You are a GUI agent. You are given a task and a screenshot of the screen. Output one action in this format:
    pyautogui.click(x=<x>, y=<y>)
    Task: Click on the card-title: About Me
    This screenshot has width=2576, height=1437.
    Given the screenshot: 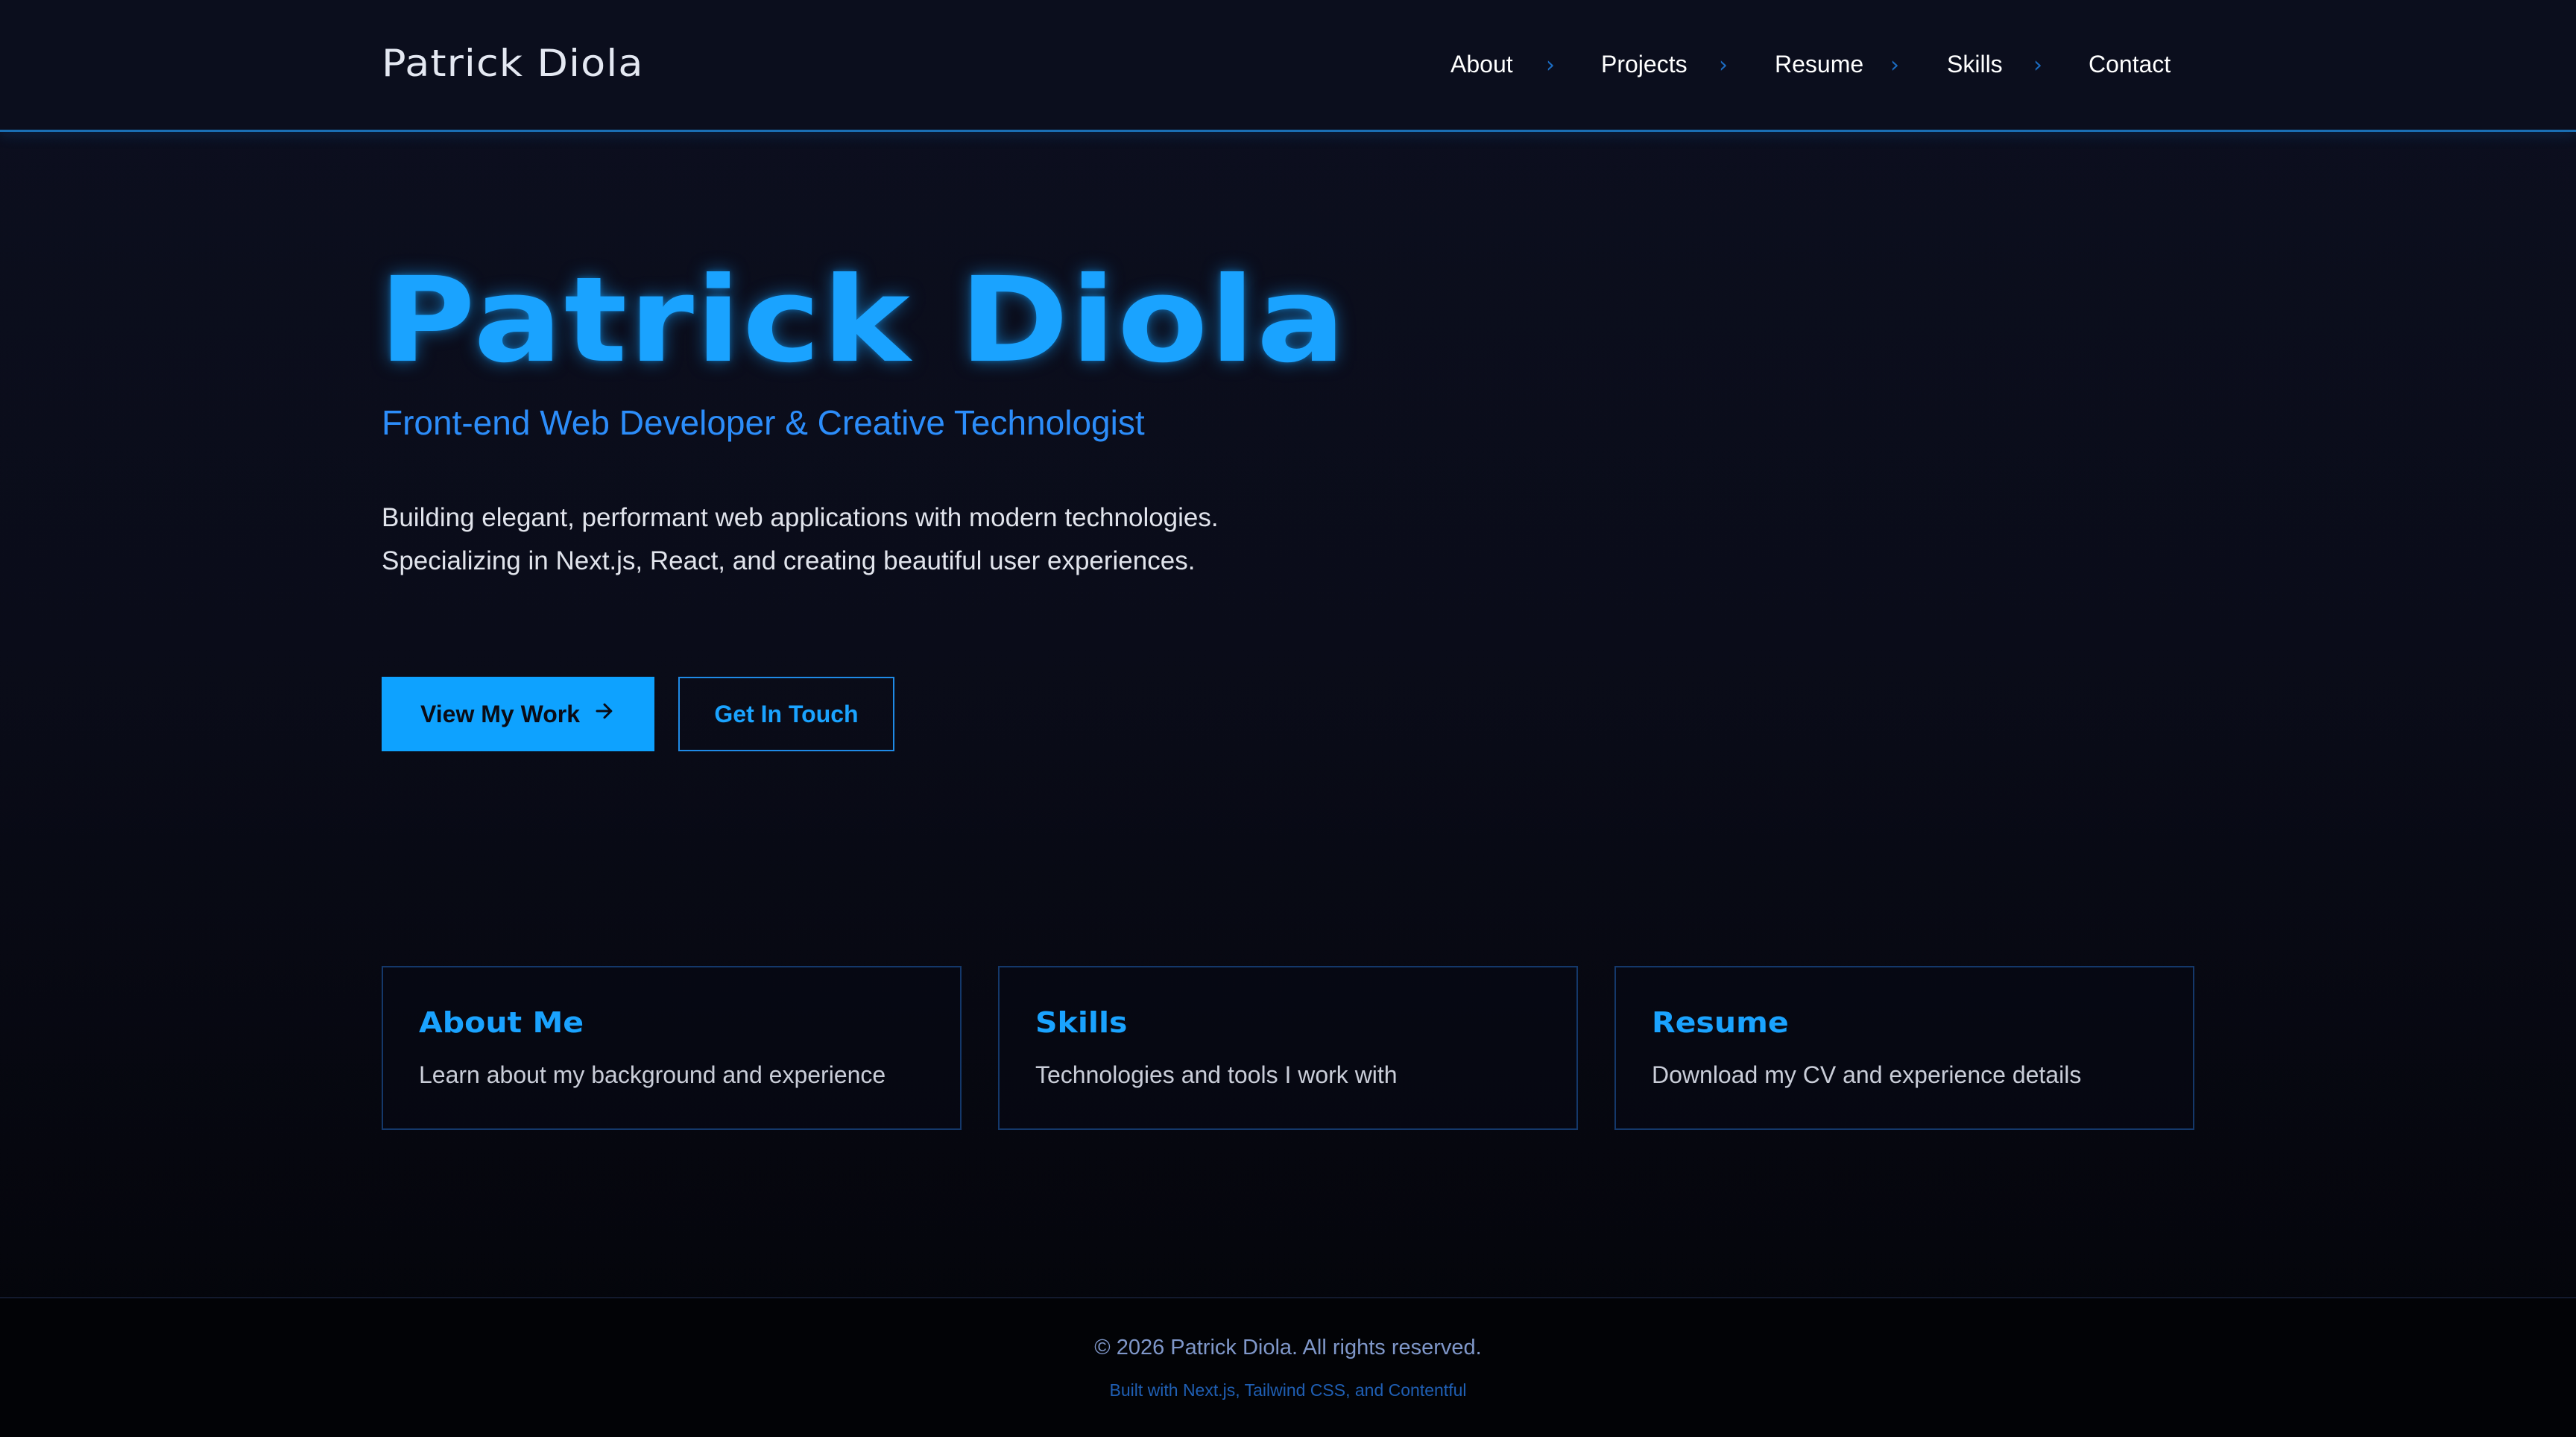 What is the action you would take?
    pyautogui.click(x=501, y=1023)
    